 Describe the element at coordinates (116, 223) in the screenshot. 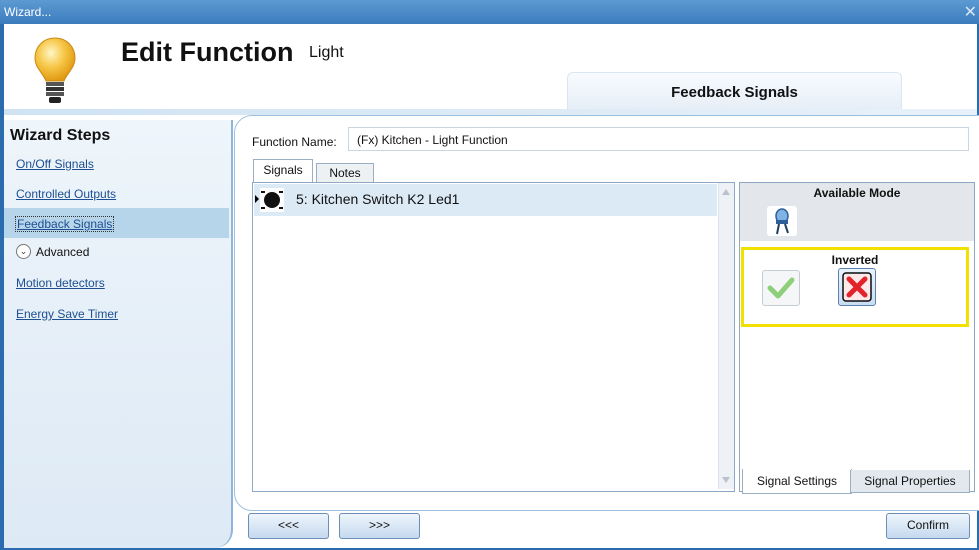

I see `sidebar-item-feedback-signals: Feedback Signals` at that location.